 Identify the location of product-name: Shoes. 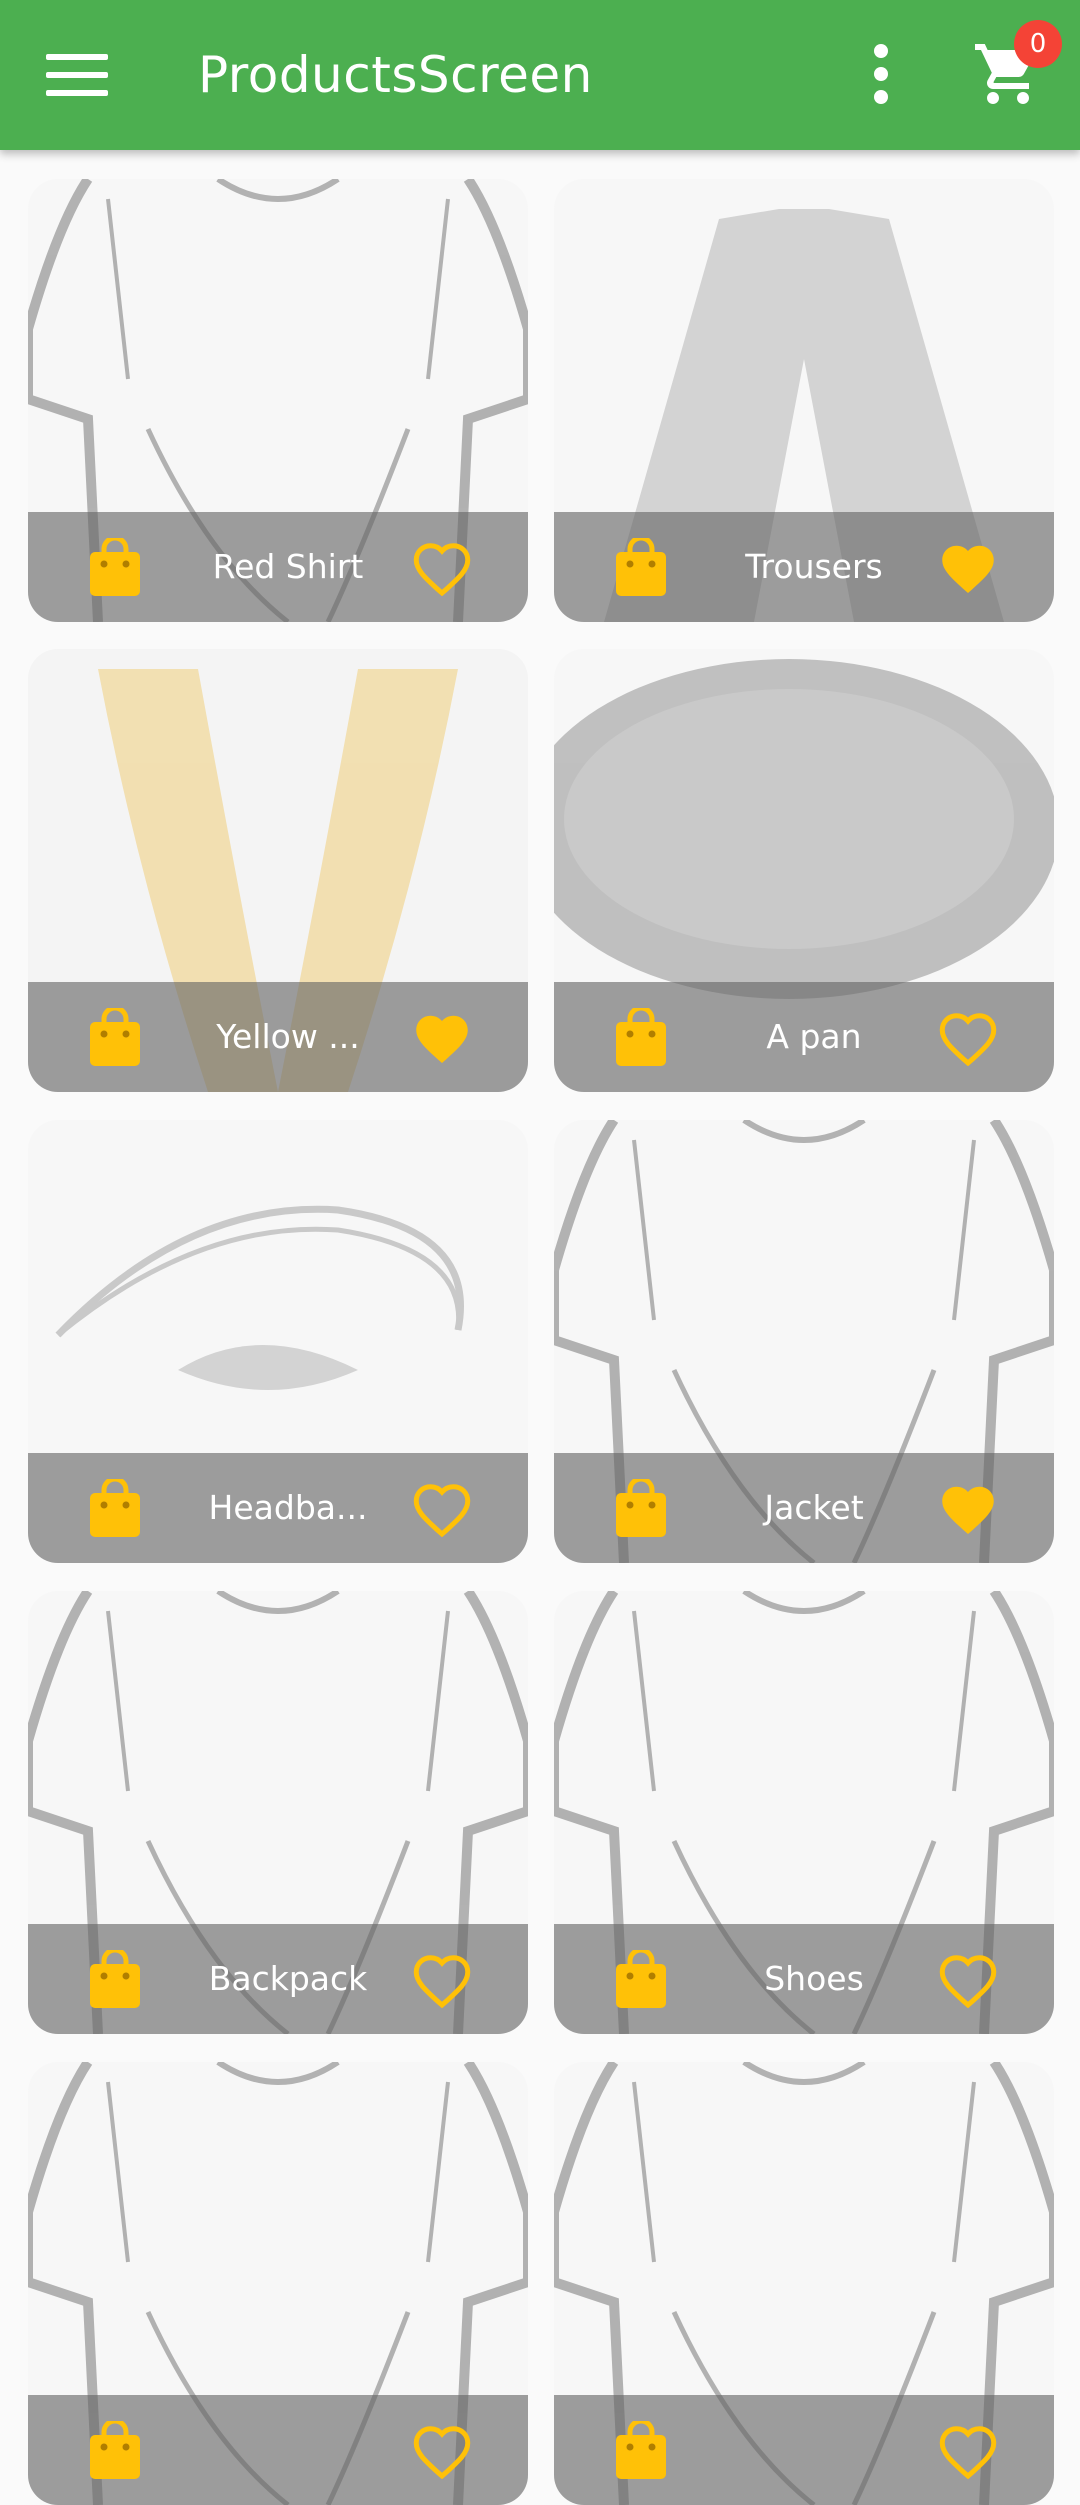
(814, 1978).